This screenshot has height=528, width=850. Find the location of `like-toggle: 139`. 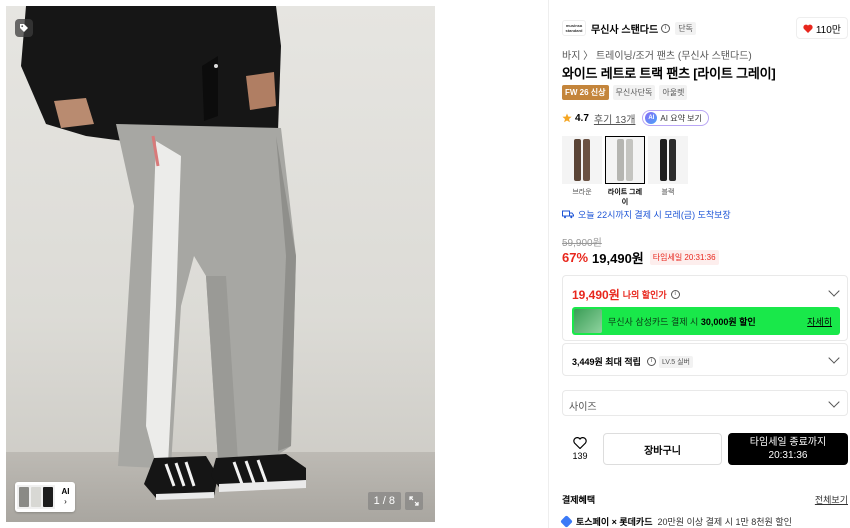

like-toggle: 139 is located at coordinates (580, 449).